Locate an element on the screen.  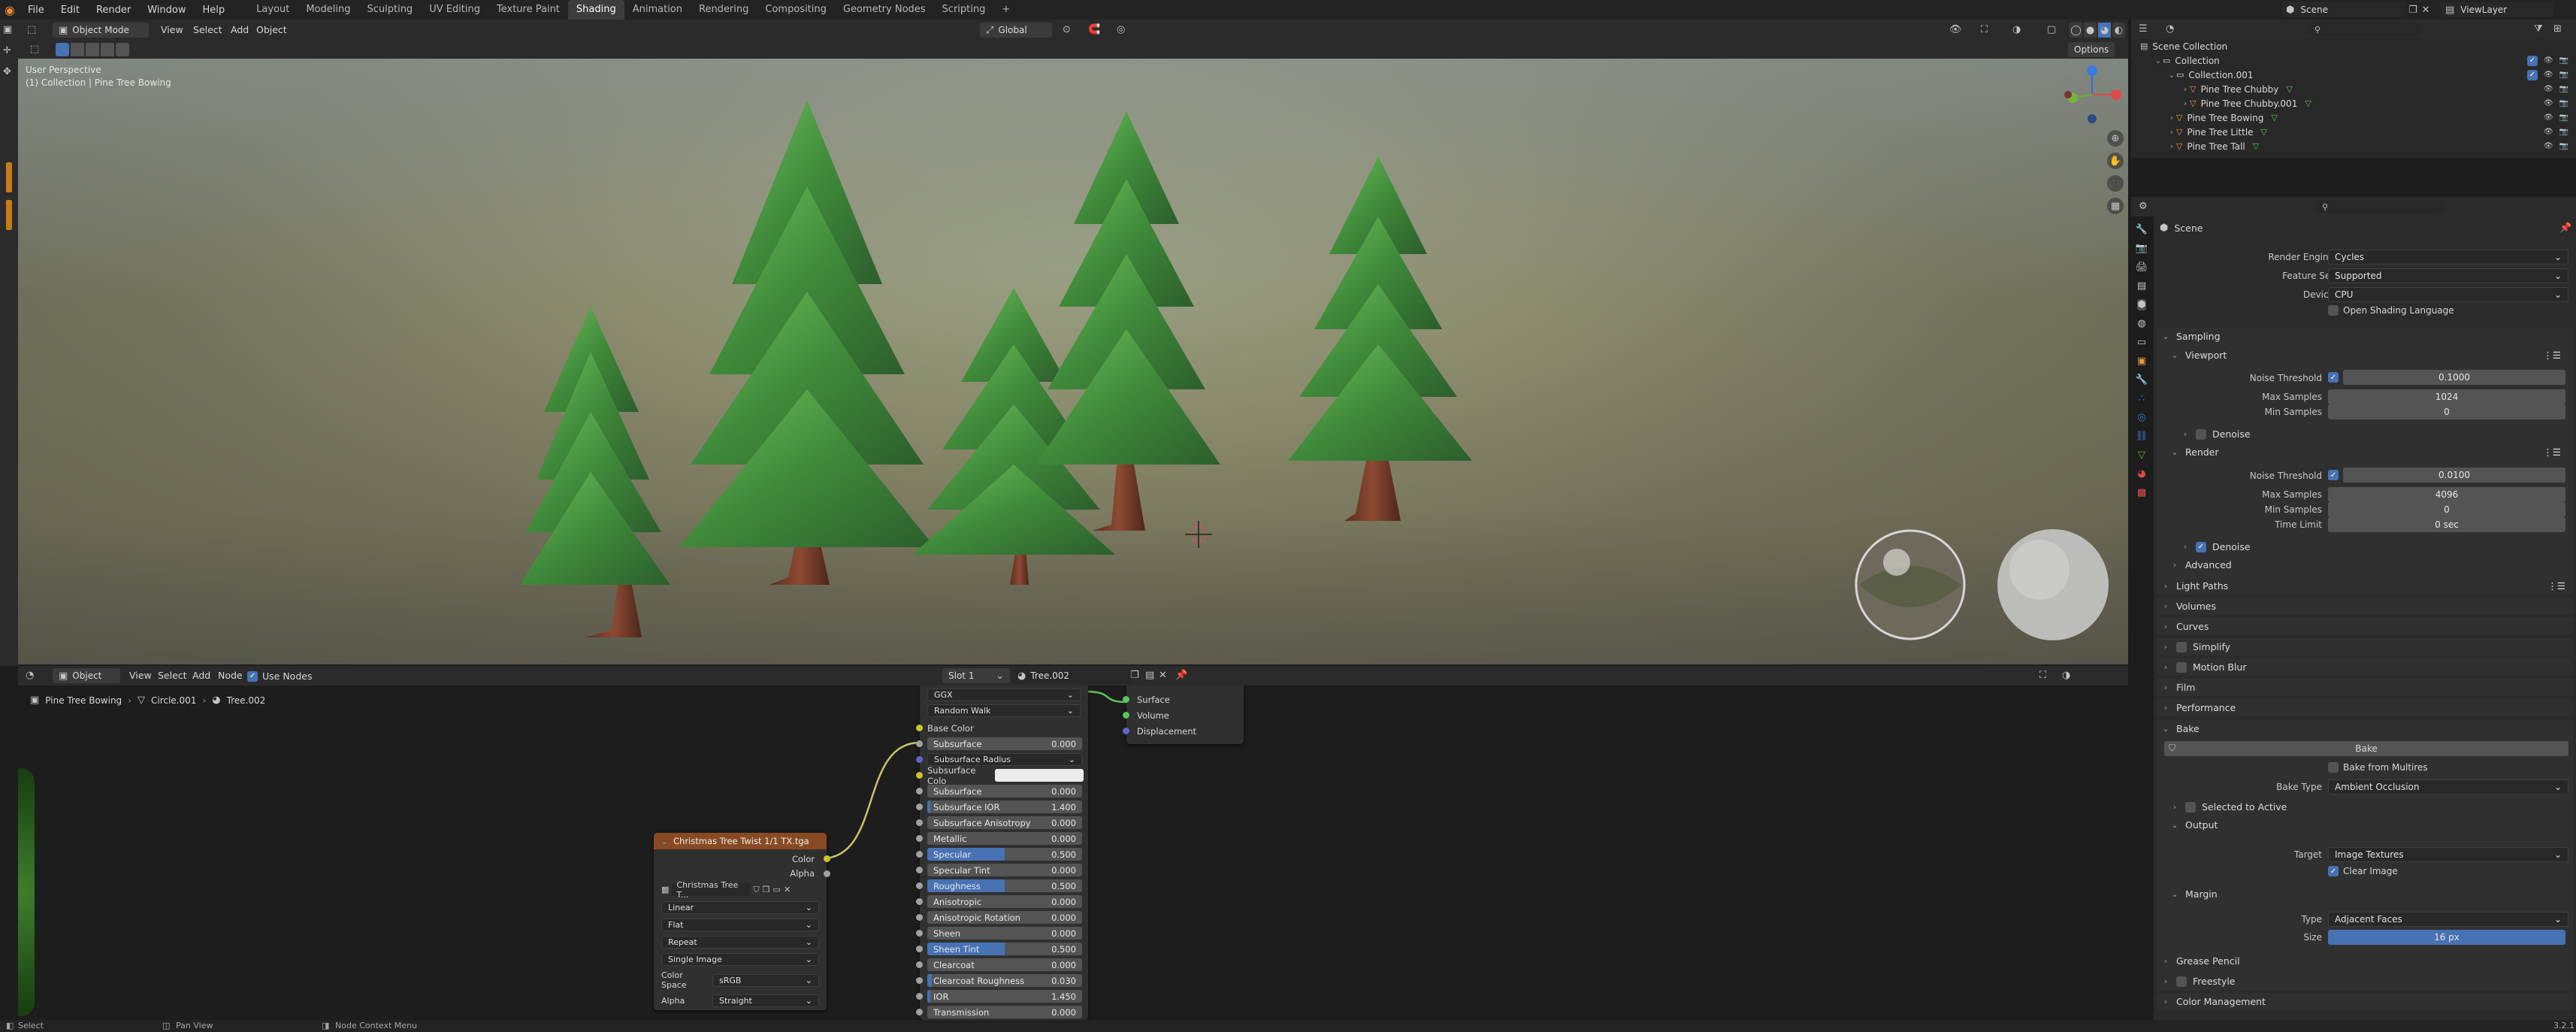
vp-min-field: 0 is located at coordinates (2446, 411).